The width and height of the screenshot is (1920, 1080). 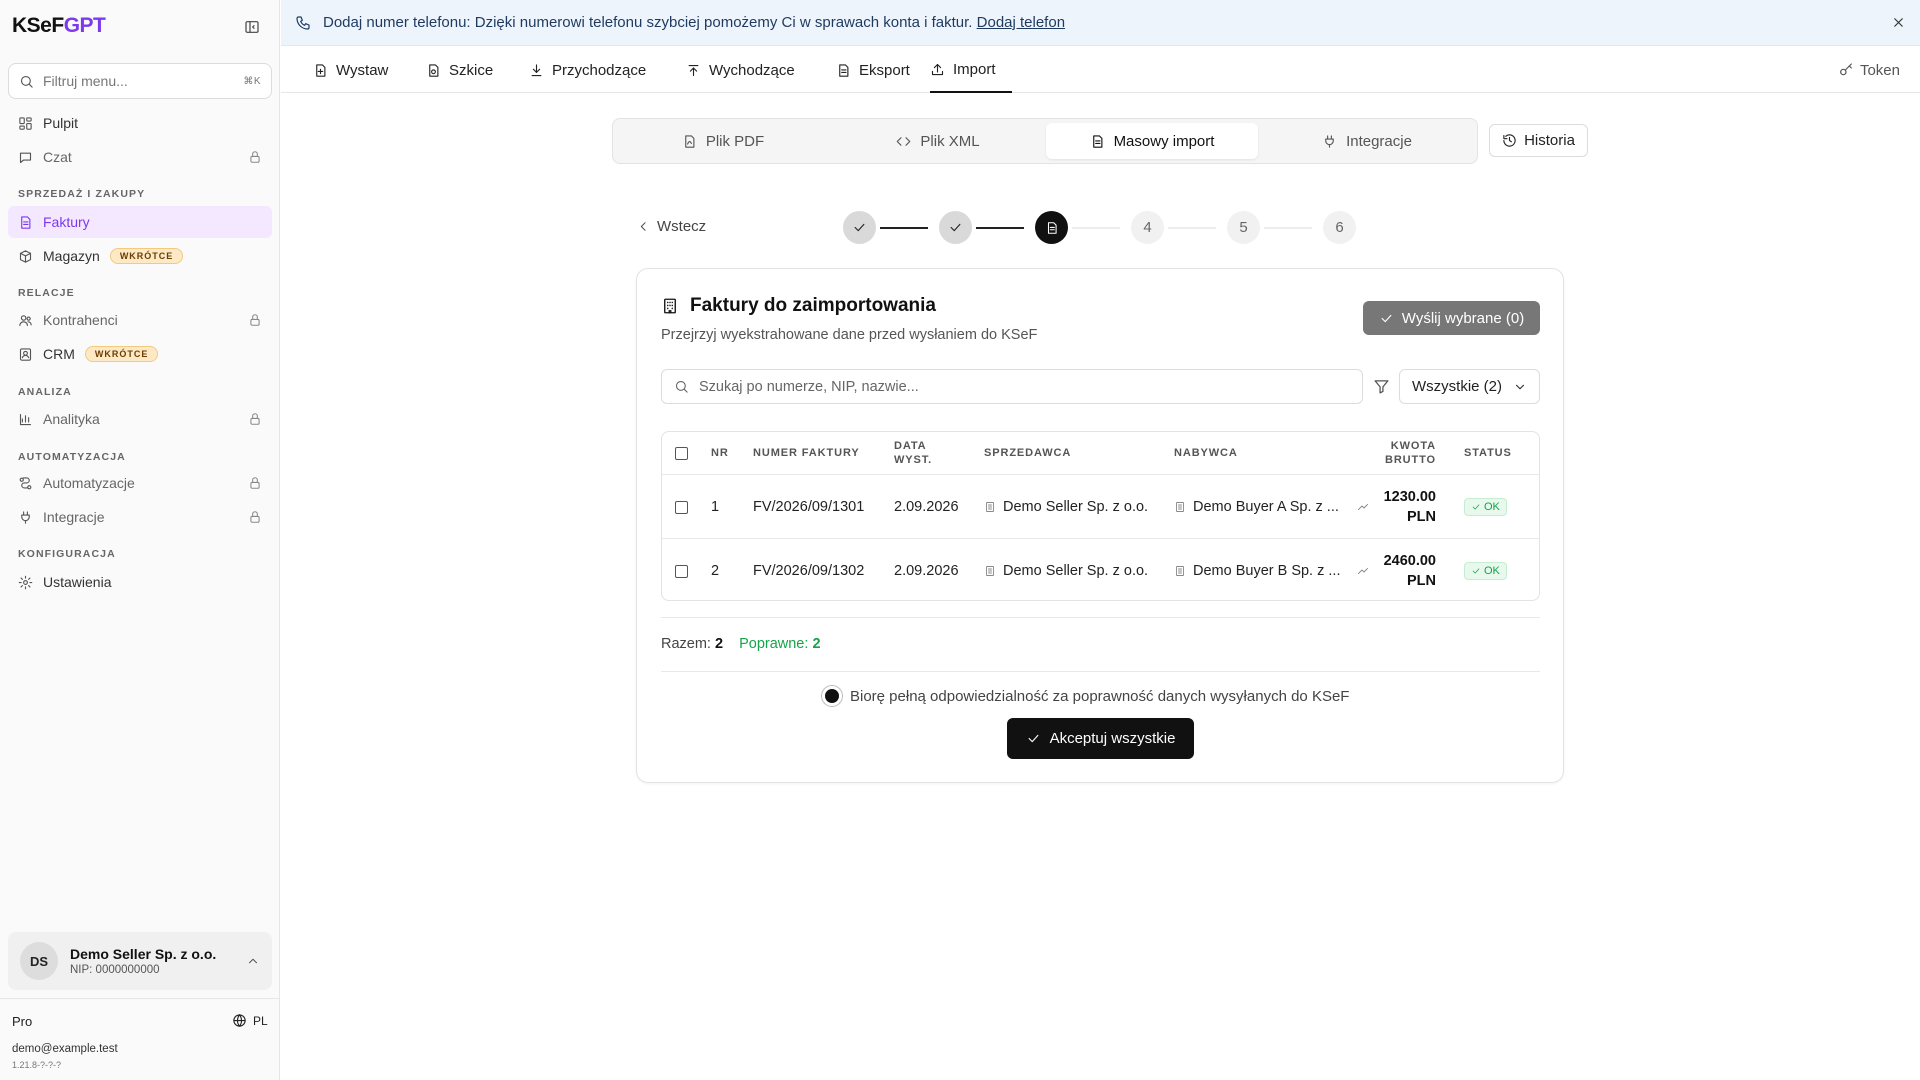 I want to click on sidebar-item-automatyzacje: Automatyzacje, so click(x=140, y=483).